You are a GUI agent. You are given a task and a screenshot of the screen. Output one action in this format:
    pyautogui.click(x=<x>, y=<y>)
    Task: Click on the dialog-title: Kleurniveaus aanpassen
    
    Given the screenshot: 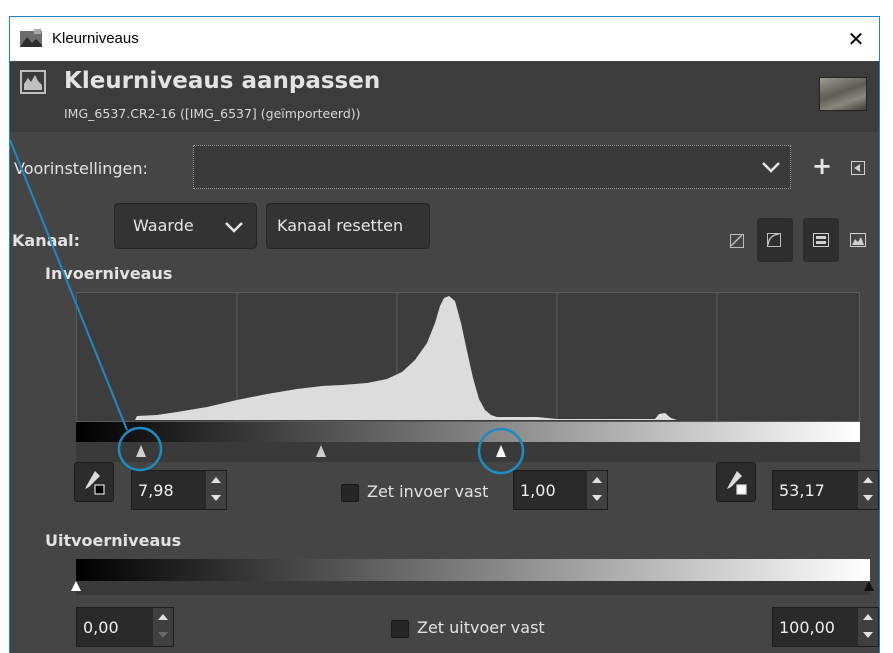 What is the action you would take?
    pyautogui.click(x=222, y=81)
    